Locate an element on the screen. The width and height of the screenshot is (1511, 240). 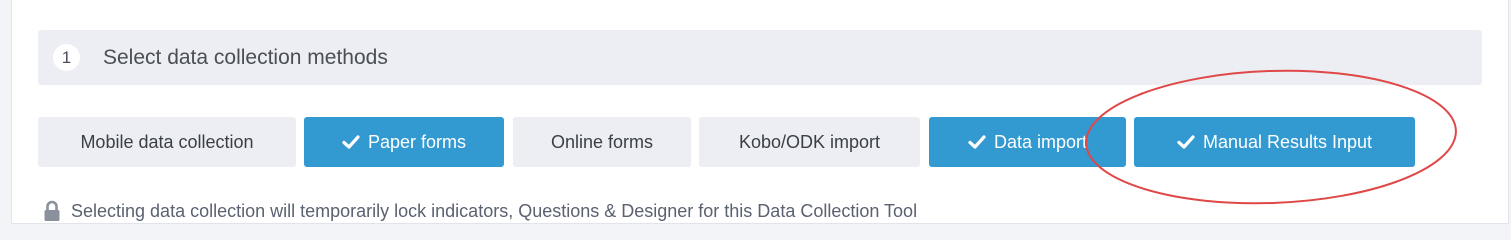
method-paper-forms-button: Paper forms is located at coordinates (404, 142).